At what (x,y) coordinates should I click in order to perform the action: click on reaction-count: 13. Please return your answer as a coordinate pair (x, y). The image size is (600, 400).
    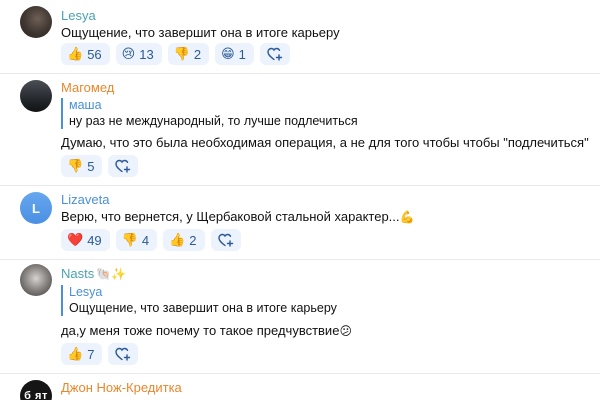
    Looking at the image, I should click on (146, 54).